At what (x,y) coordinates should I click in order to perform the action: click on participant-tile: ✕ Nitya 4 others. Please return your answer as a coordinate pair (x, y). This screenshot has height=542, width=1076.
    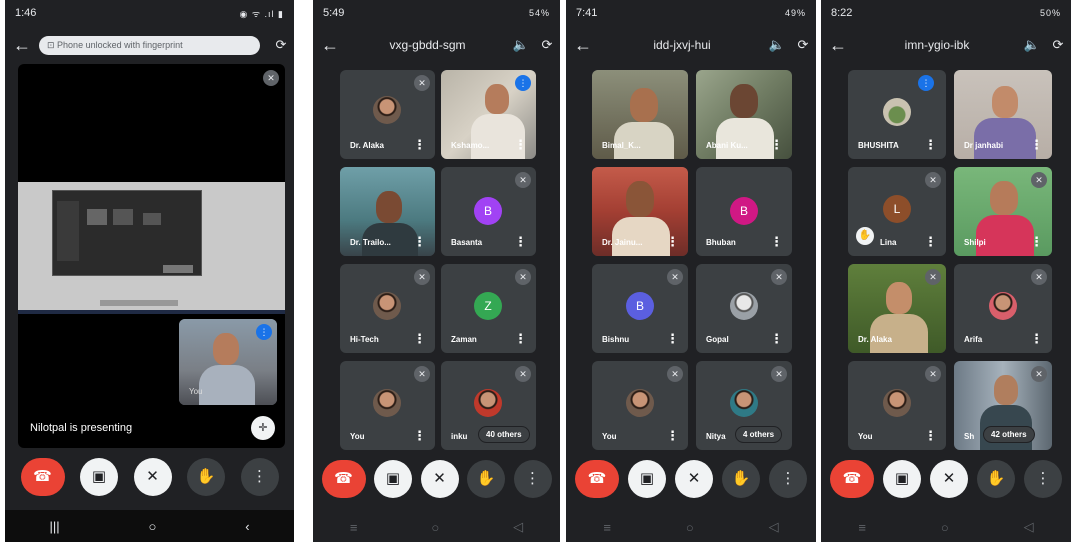
    Looking at the image, I should click on (744, 405).